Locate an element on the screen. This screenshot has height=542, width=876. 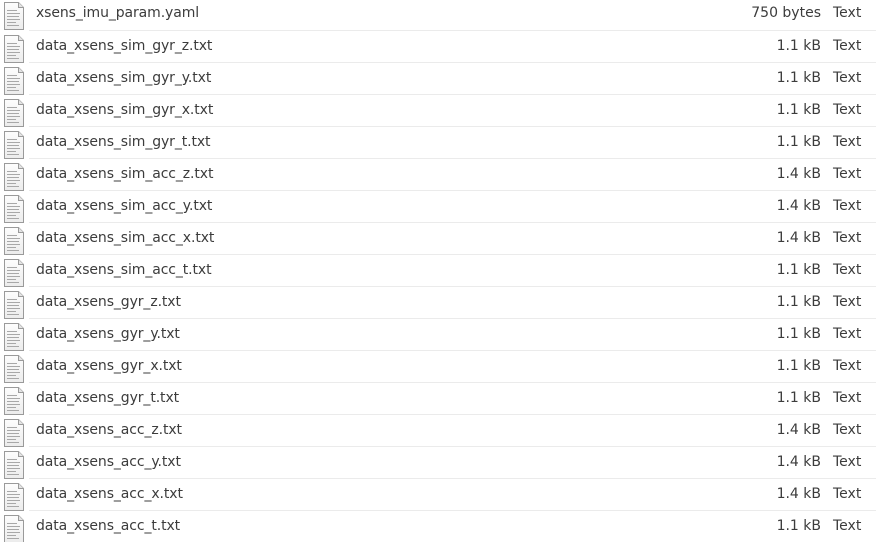
file-name: data_xsens_acc_t.txt is located at coordinates (108, 526).